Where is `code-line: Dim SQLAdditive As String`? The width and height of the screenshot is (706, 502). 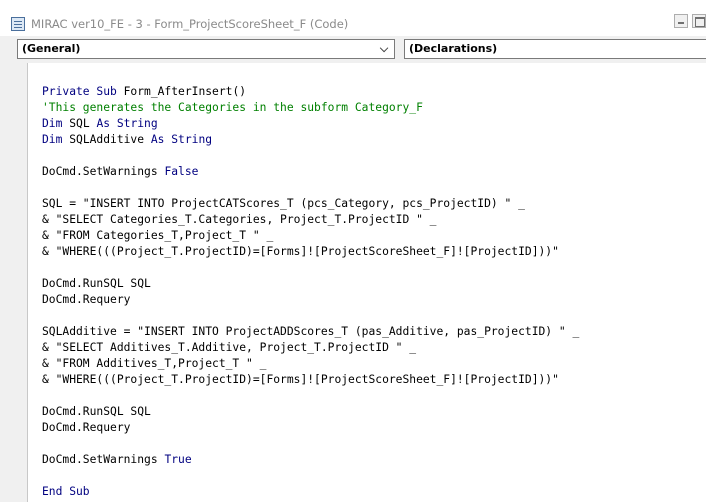 code-line: Dim SQLAdditive As String is located at coordinates (310, 140).